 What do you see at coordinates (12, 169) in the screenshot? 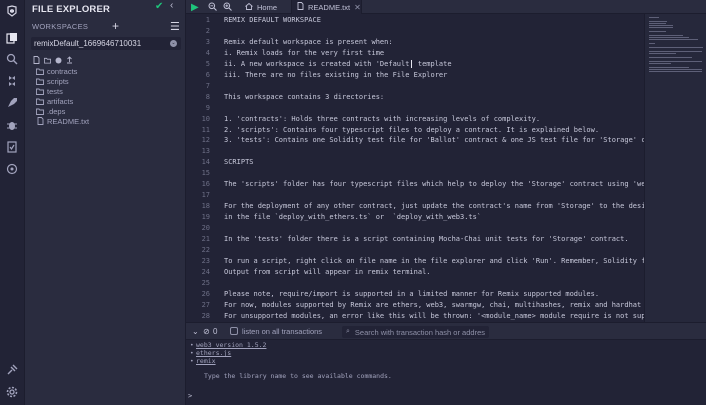
I see `plugin-manager-icon` at bounding box center [12, 169].